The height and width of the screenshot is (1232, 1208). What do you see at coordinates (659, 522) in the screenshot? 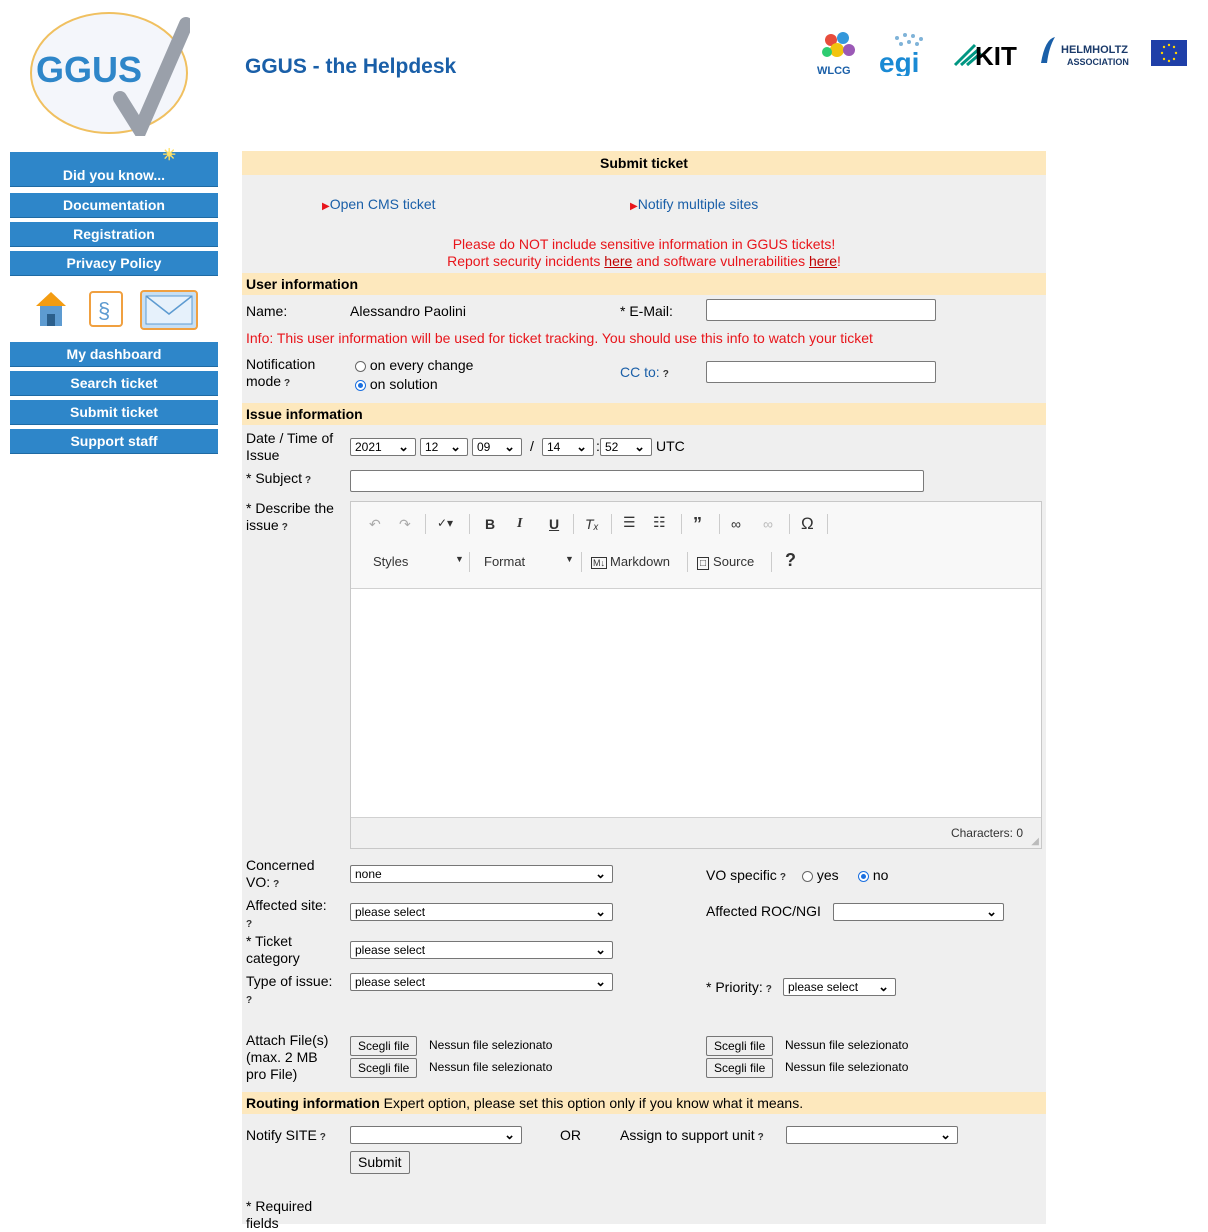
I see `bulleted-list-icon: ☷` at bounding box center [659, 522].